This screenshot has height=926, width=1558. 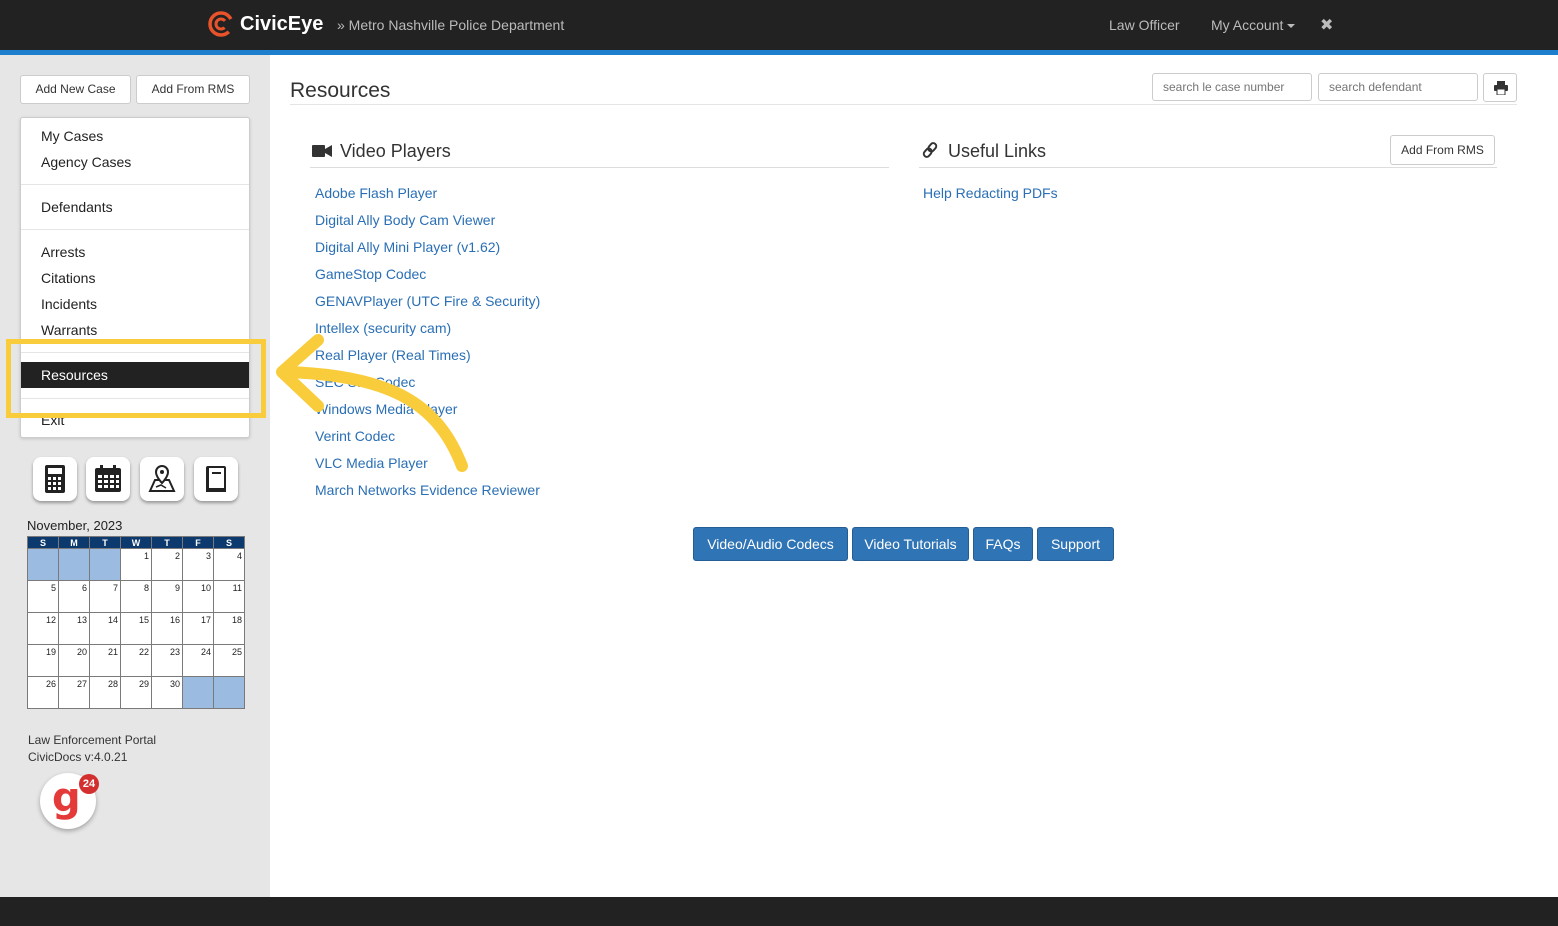 What do you see at coordinates (393, 355) in the screenshot?
I see `video-player-link: Real Player (Real Times)` at bounding box center [393, 355].